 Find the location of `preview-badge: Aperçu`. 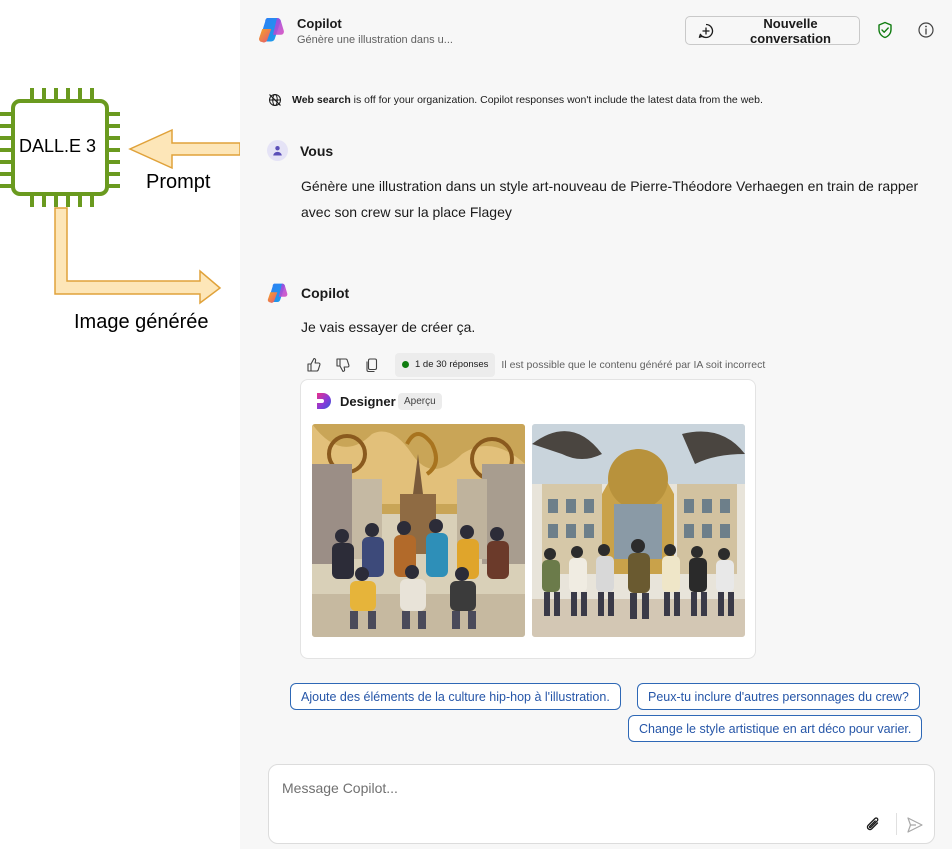

preview-badge: Aperçu is located at coordinates (420, 401).